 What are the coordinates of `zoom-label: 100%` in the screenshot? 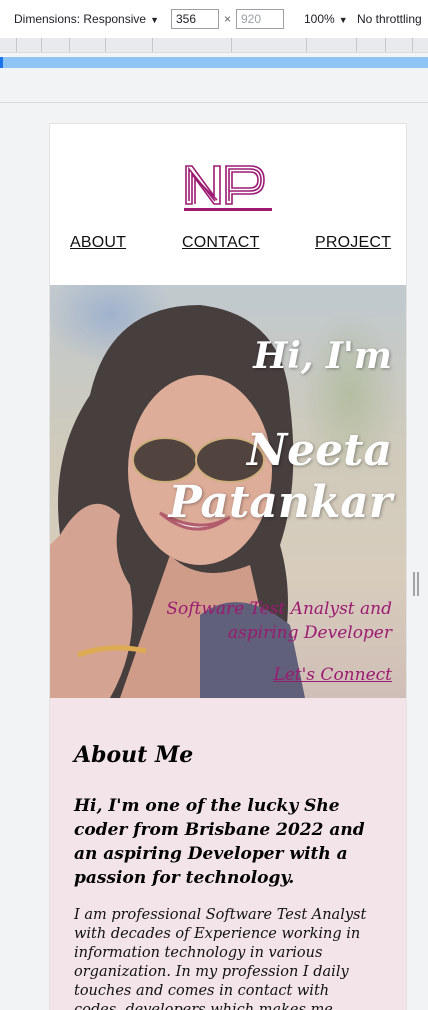 It's located at (319, 19).